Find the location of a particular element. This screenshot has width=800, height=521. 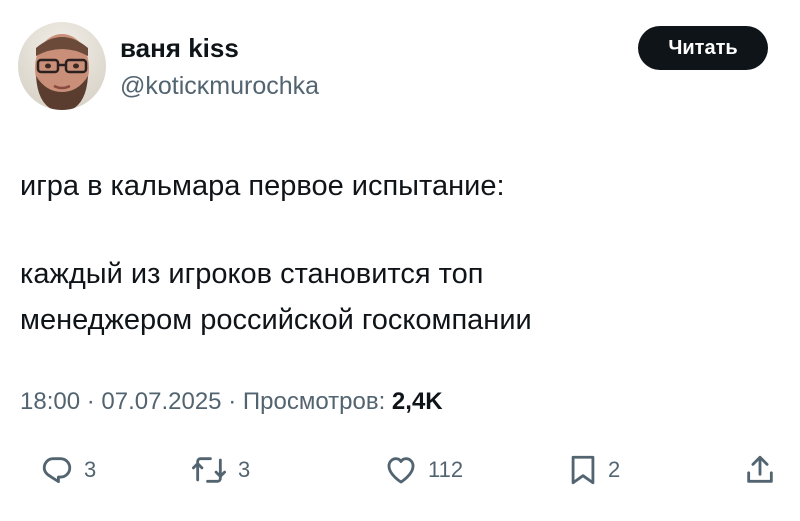

author-handle: @koticĸmurochka is located at coordinates (219, 86).